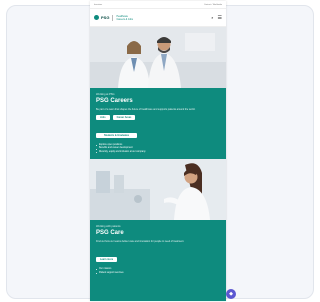 This screenshot has height=302, width=320. I want to click on logo-divider, so click(113, 17).